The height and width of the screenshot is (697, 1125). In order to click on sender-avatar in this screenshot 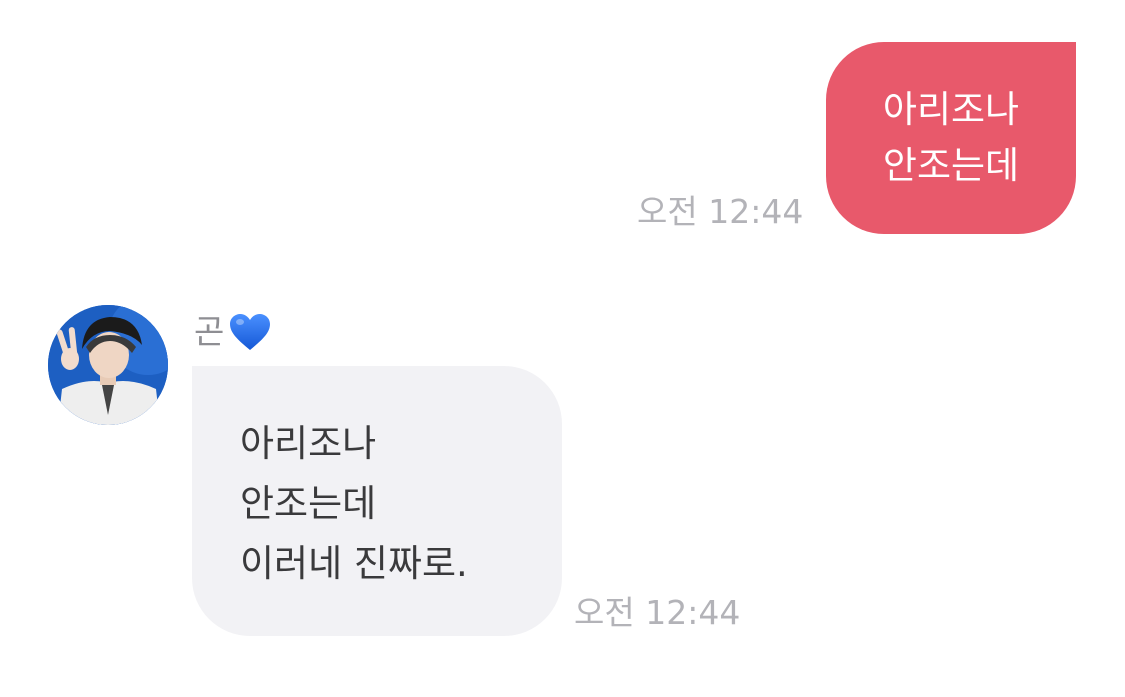, I will do `click(108, 365)`.